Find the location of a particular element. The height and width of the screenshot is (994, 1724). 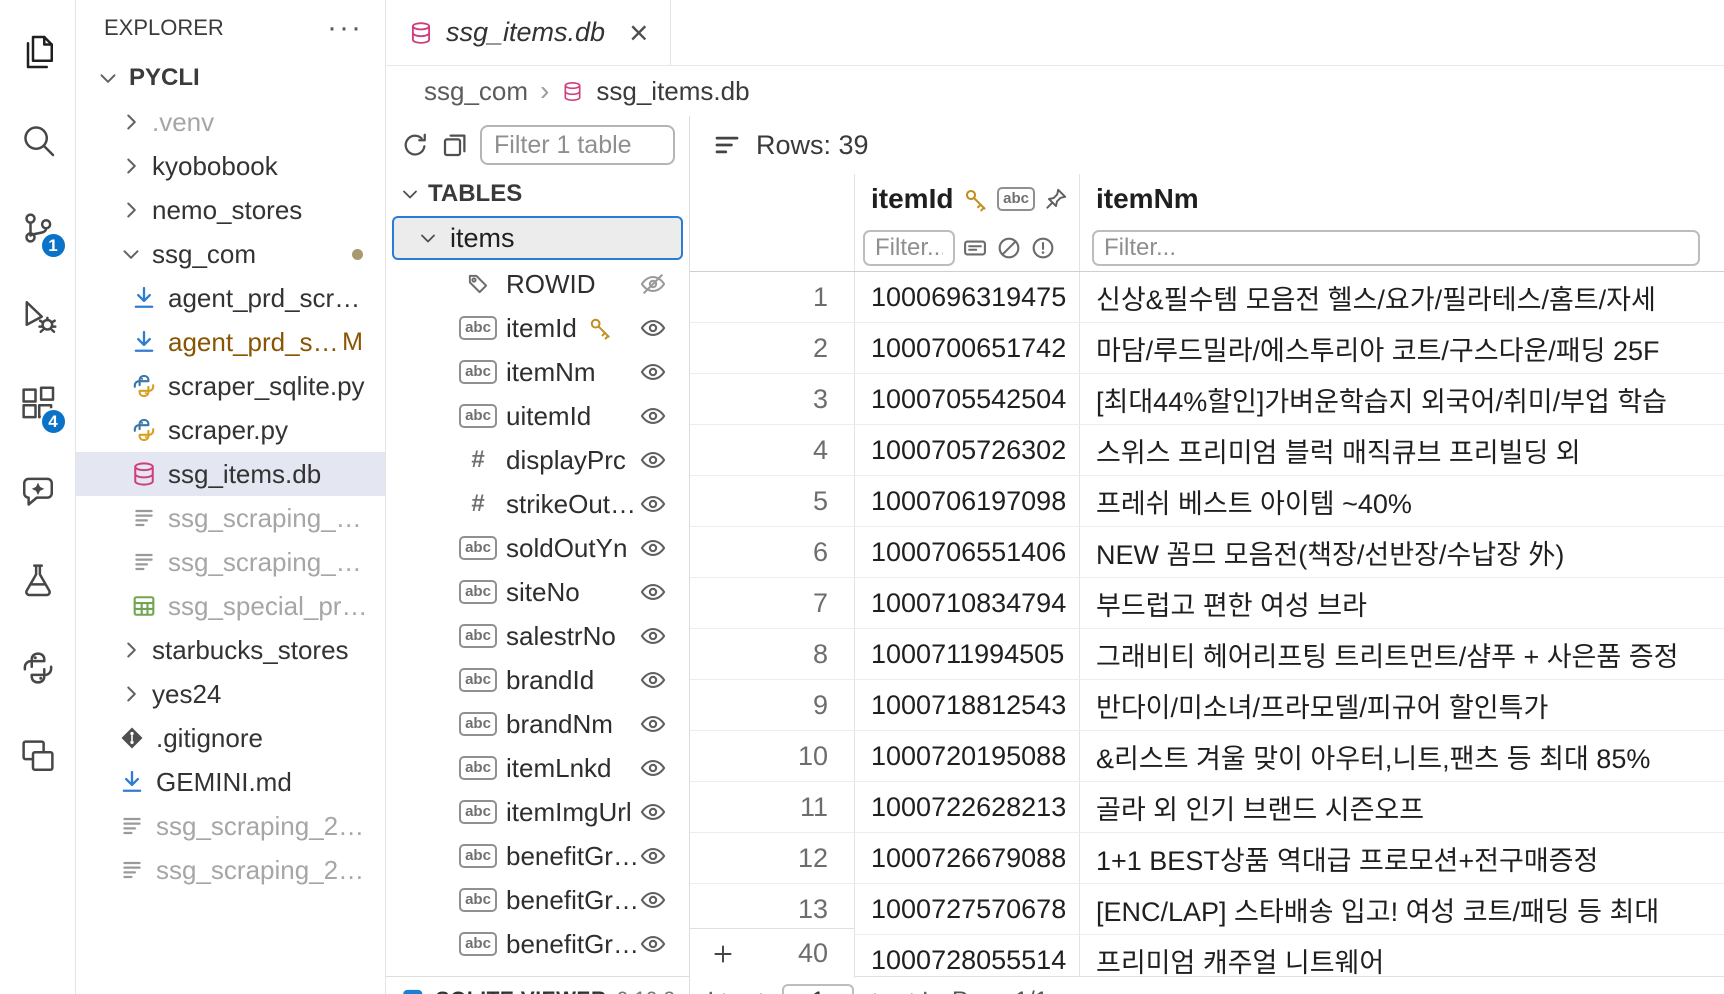

breadcrumb-file: ssg_items.db is located at coordinates (672, 91).